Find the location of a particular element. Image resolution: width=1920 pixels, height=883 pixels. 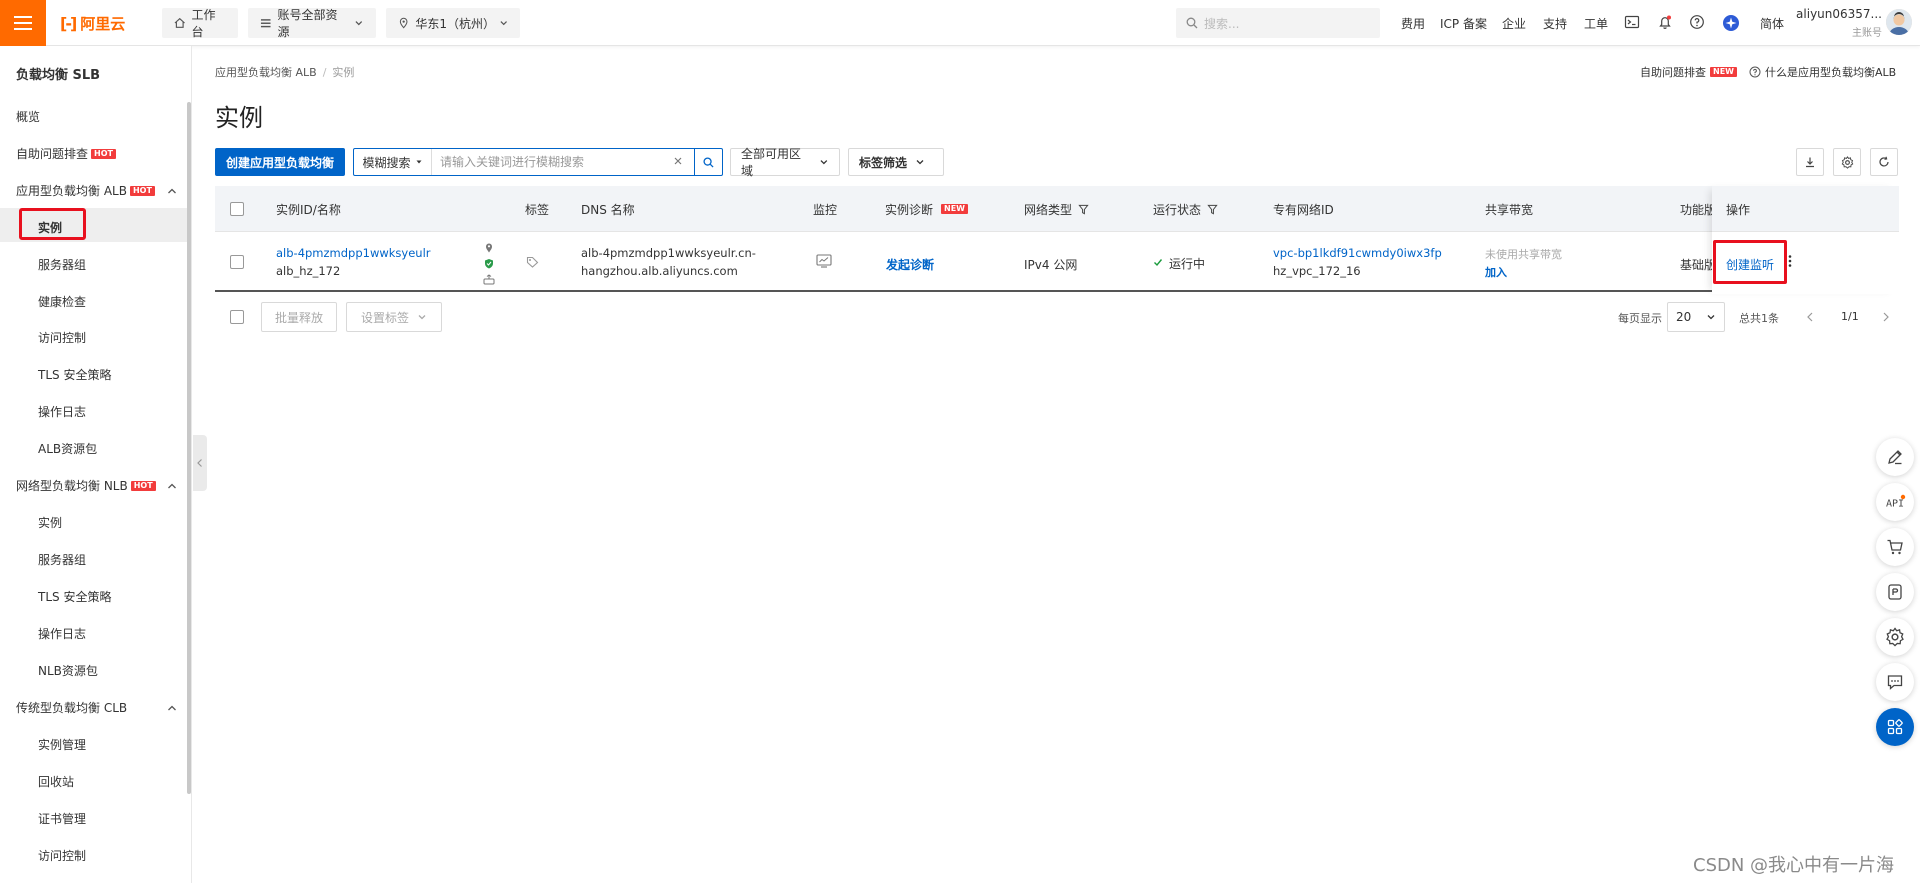

breadcrumb-parent: 应用型负载均衡 ALB is located at coordinates (266, 72).